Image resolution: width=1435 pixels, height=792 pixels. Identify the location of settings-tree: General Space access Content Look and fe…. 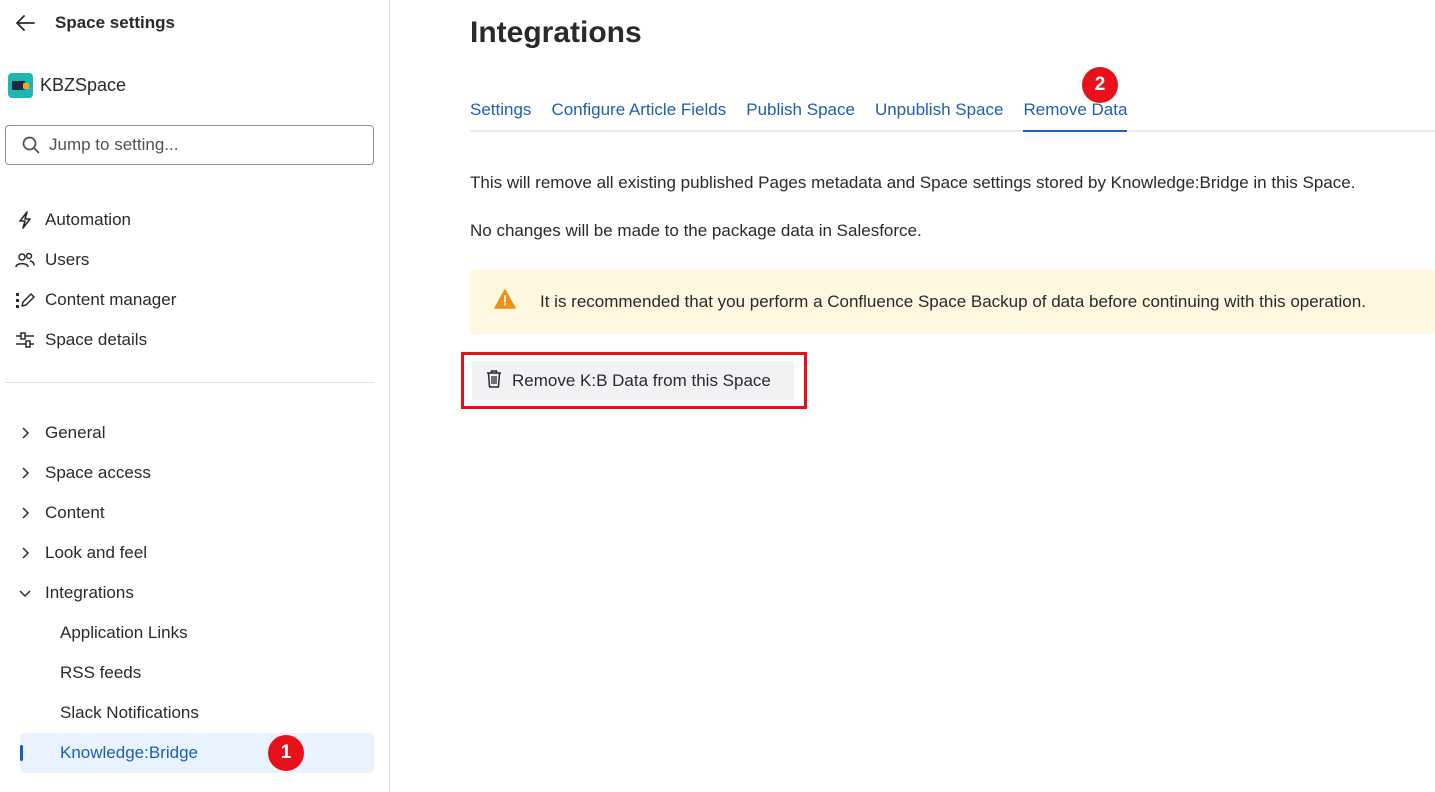
(194, 593).